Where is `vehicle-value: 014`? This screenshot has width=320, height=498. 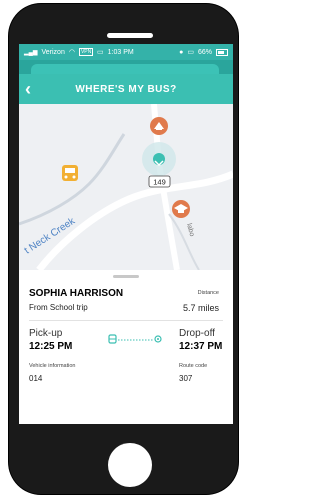 vehicle-value: 014 is located at coordinates (36, 378).